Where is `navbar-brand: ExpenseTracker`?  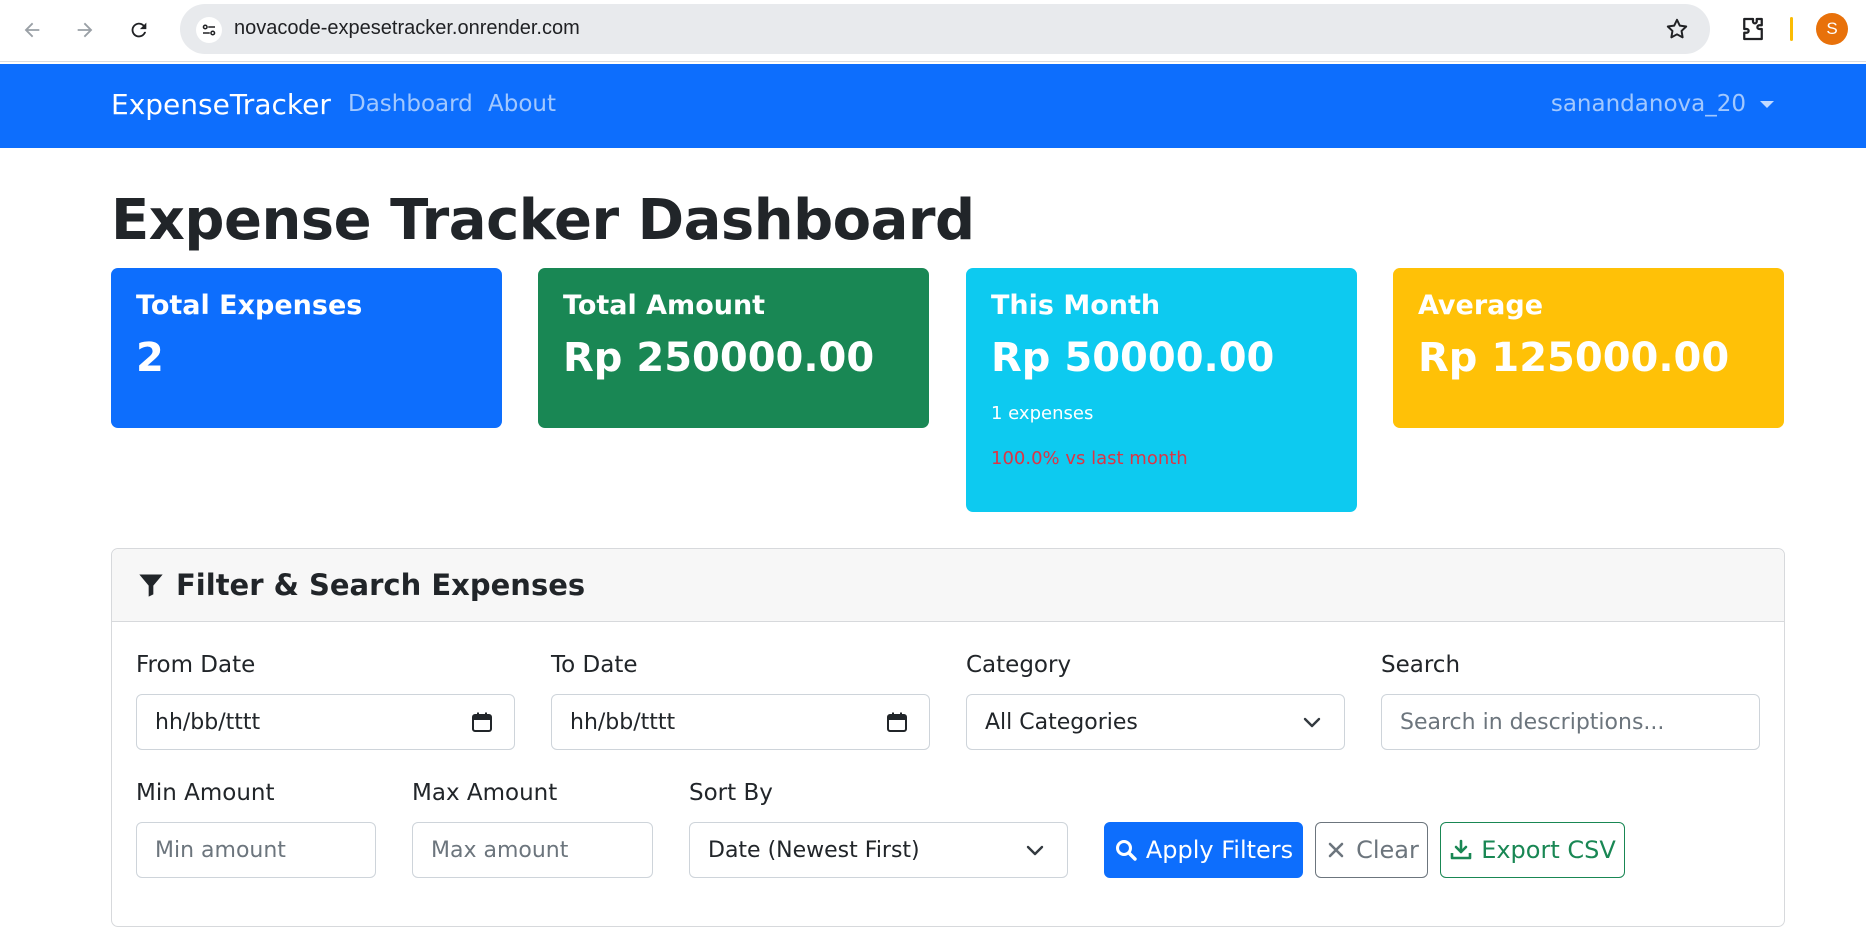 navbar-brand: ExpenseTracker is located at coordinates (221, 104).